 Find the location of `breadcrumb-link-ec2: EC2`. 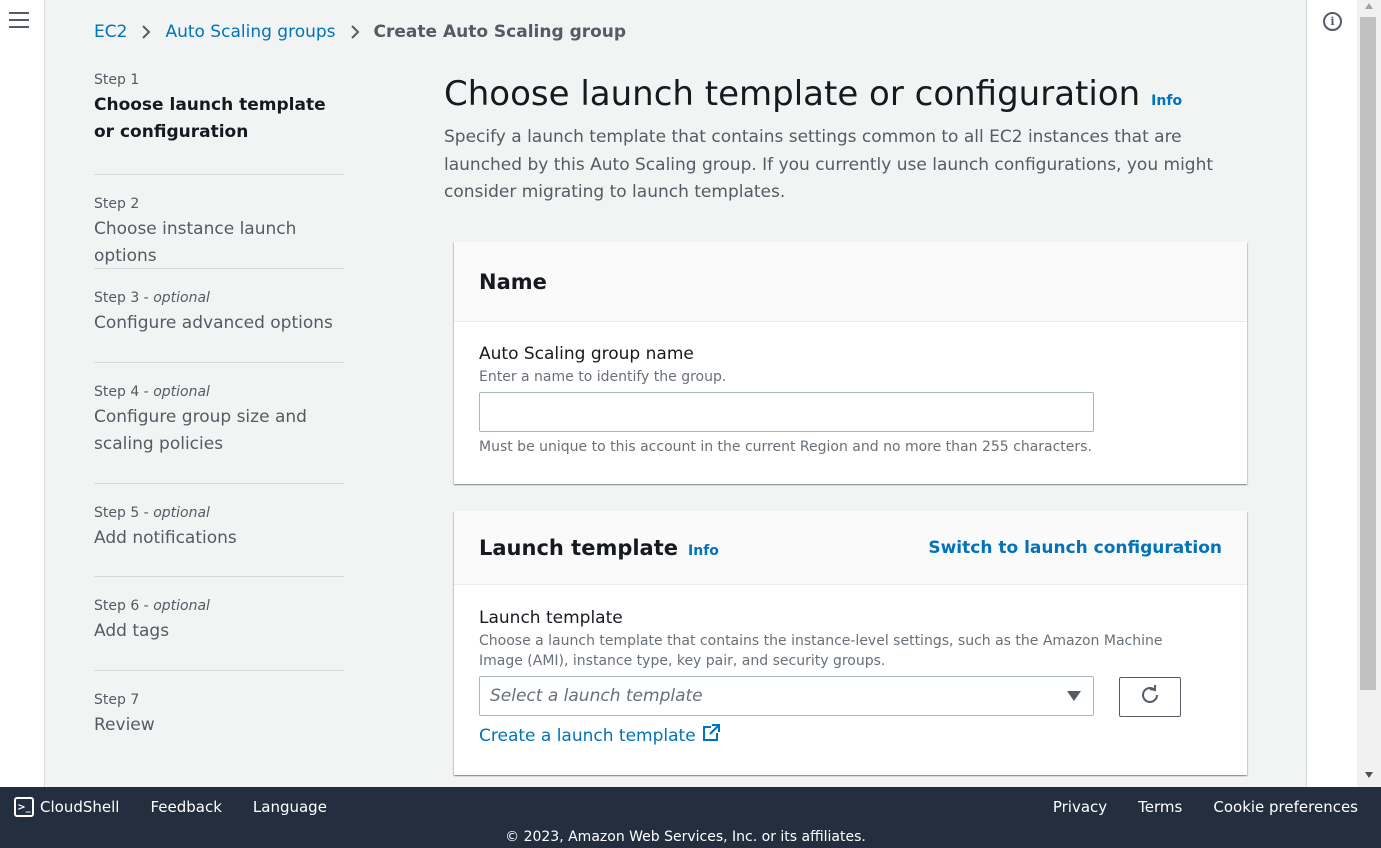

breadcrumb-link-ec2: EC2 is located at coordinates (110, 32).